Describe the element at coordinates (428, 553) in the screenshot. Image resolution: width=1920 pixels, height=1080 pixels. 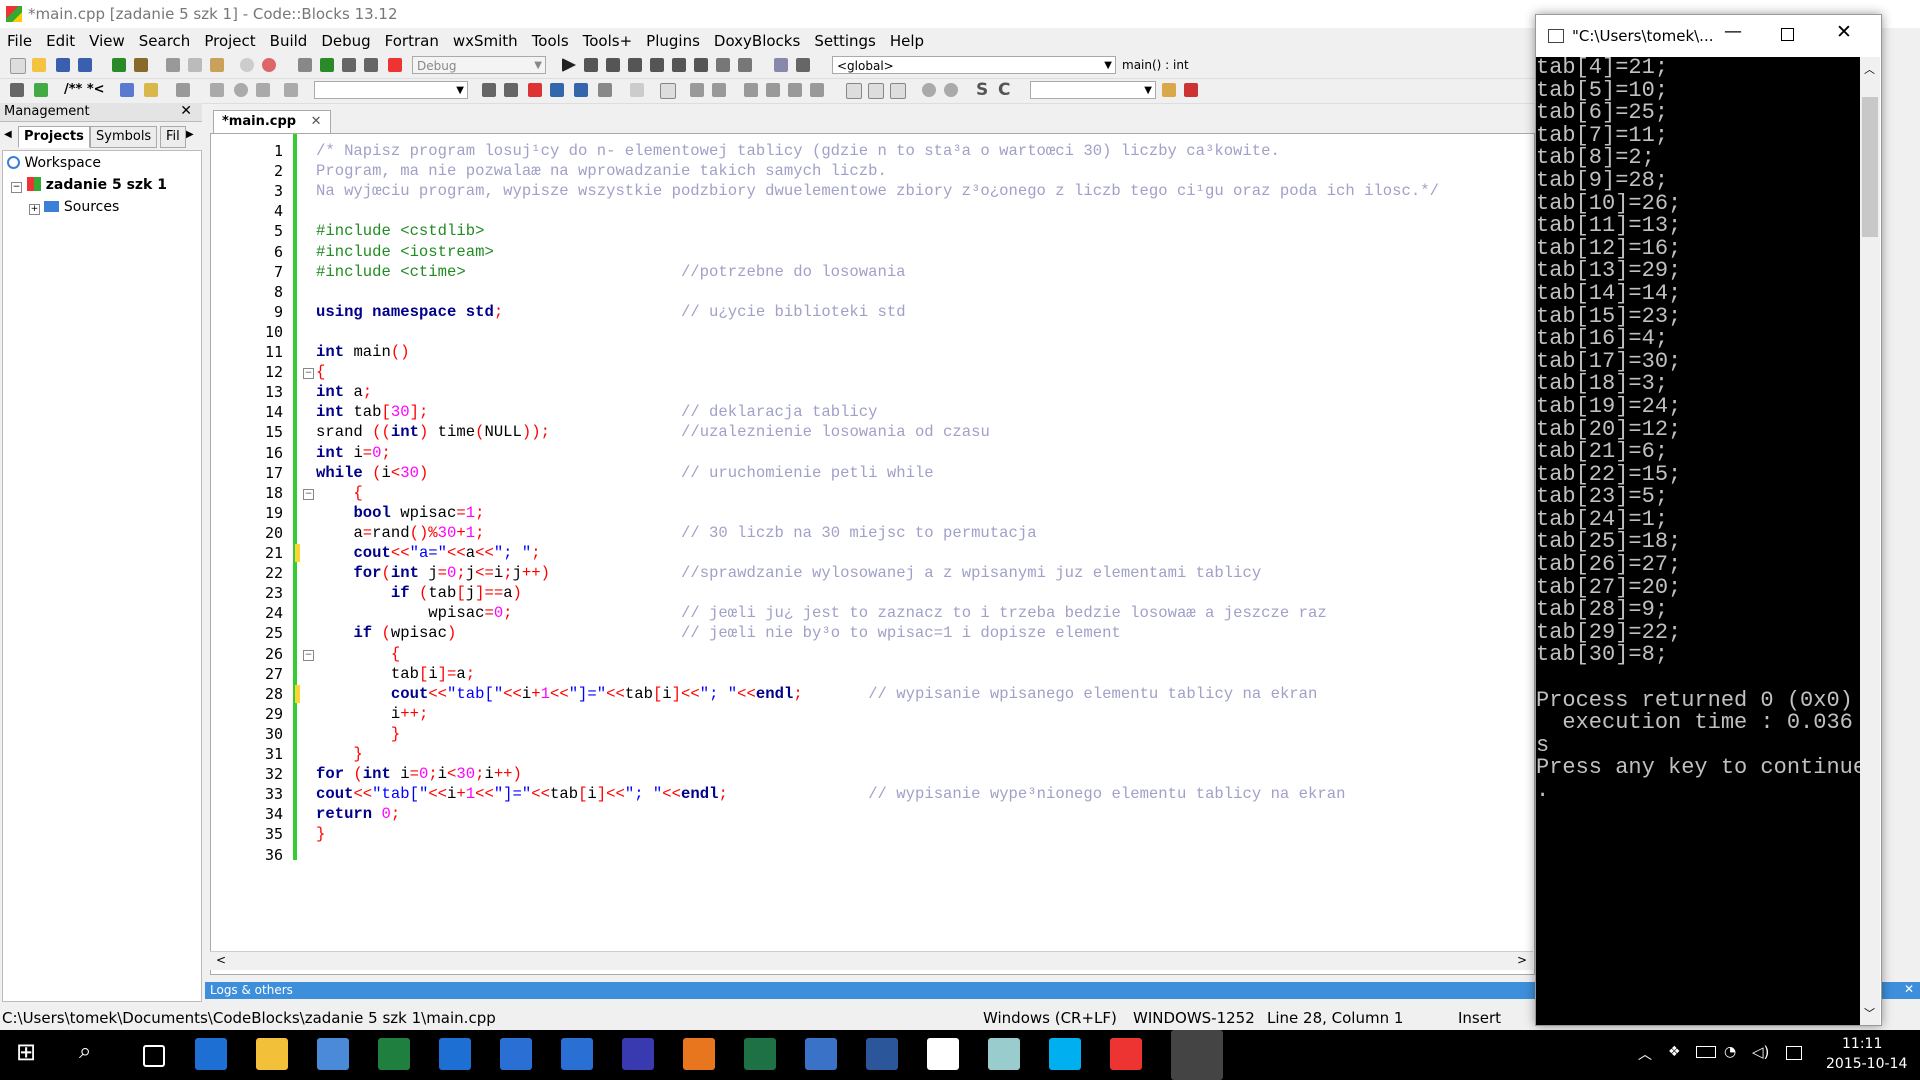
I see `code-line: cout<<"a="<<a<<"; ";` at that location.